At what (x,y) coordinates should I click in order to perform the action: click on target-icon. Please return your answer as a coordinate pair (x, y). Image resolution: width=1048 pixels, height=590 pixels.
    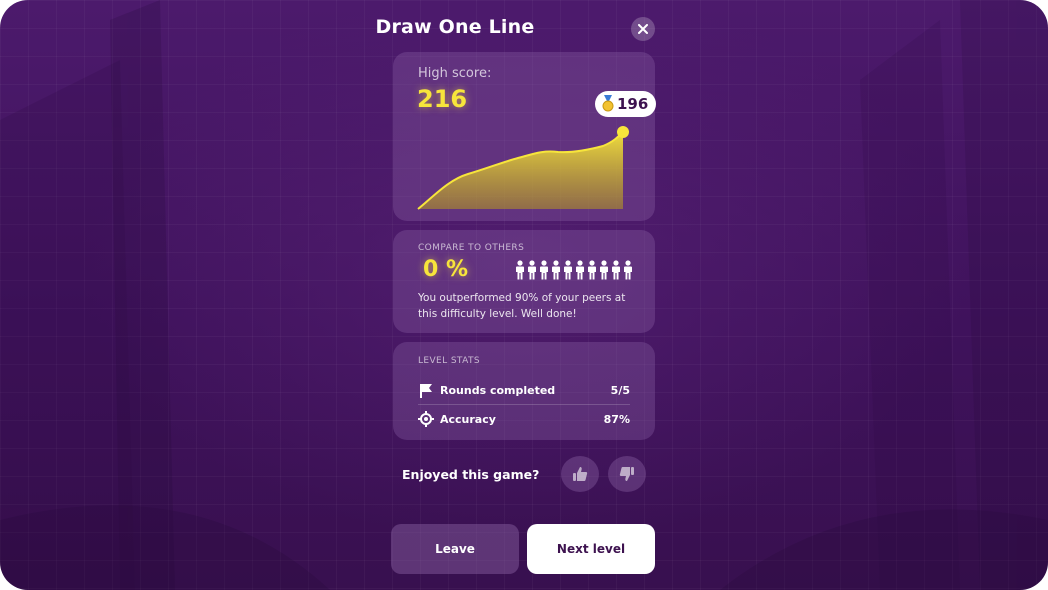
    Looking at the image, I should click on (426, 419).